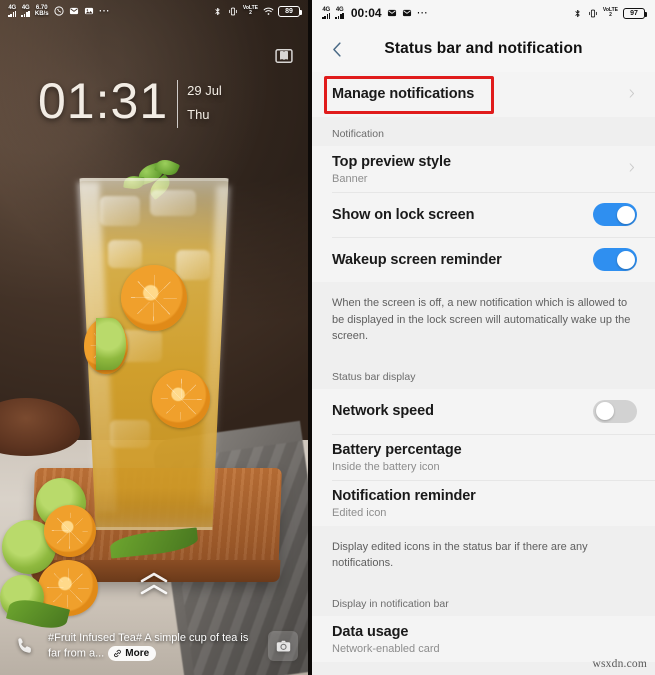 Image resolution: width=655 pixels, height=675 pixels. Describe the element at coordinates (366, 13) in the screenshot. I see `status-bar-clock: 00:04` at that location.